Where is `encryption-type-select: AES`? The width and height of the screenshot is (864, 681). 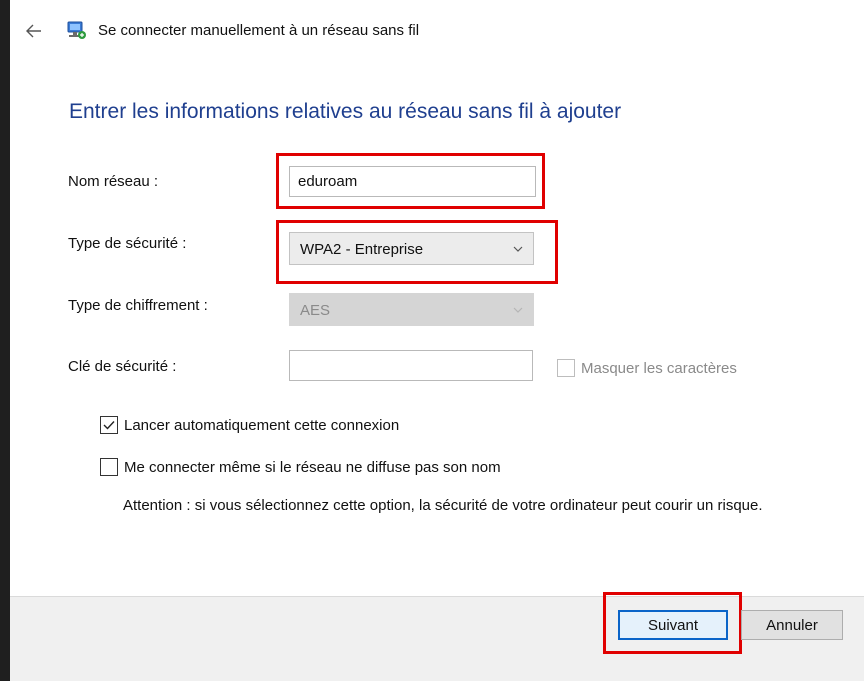 encryption-type-select: AES is located at coordinates (411, 309).